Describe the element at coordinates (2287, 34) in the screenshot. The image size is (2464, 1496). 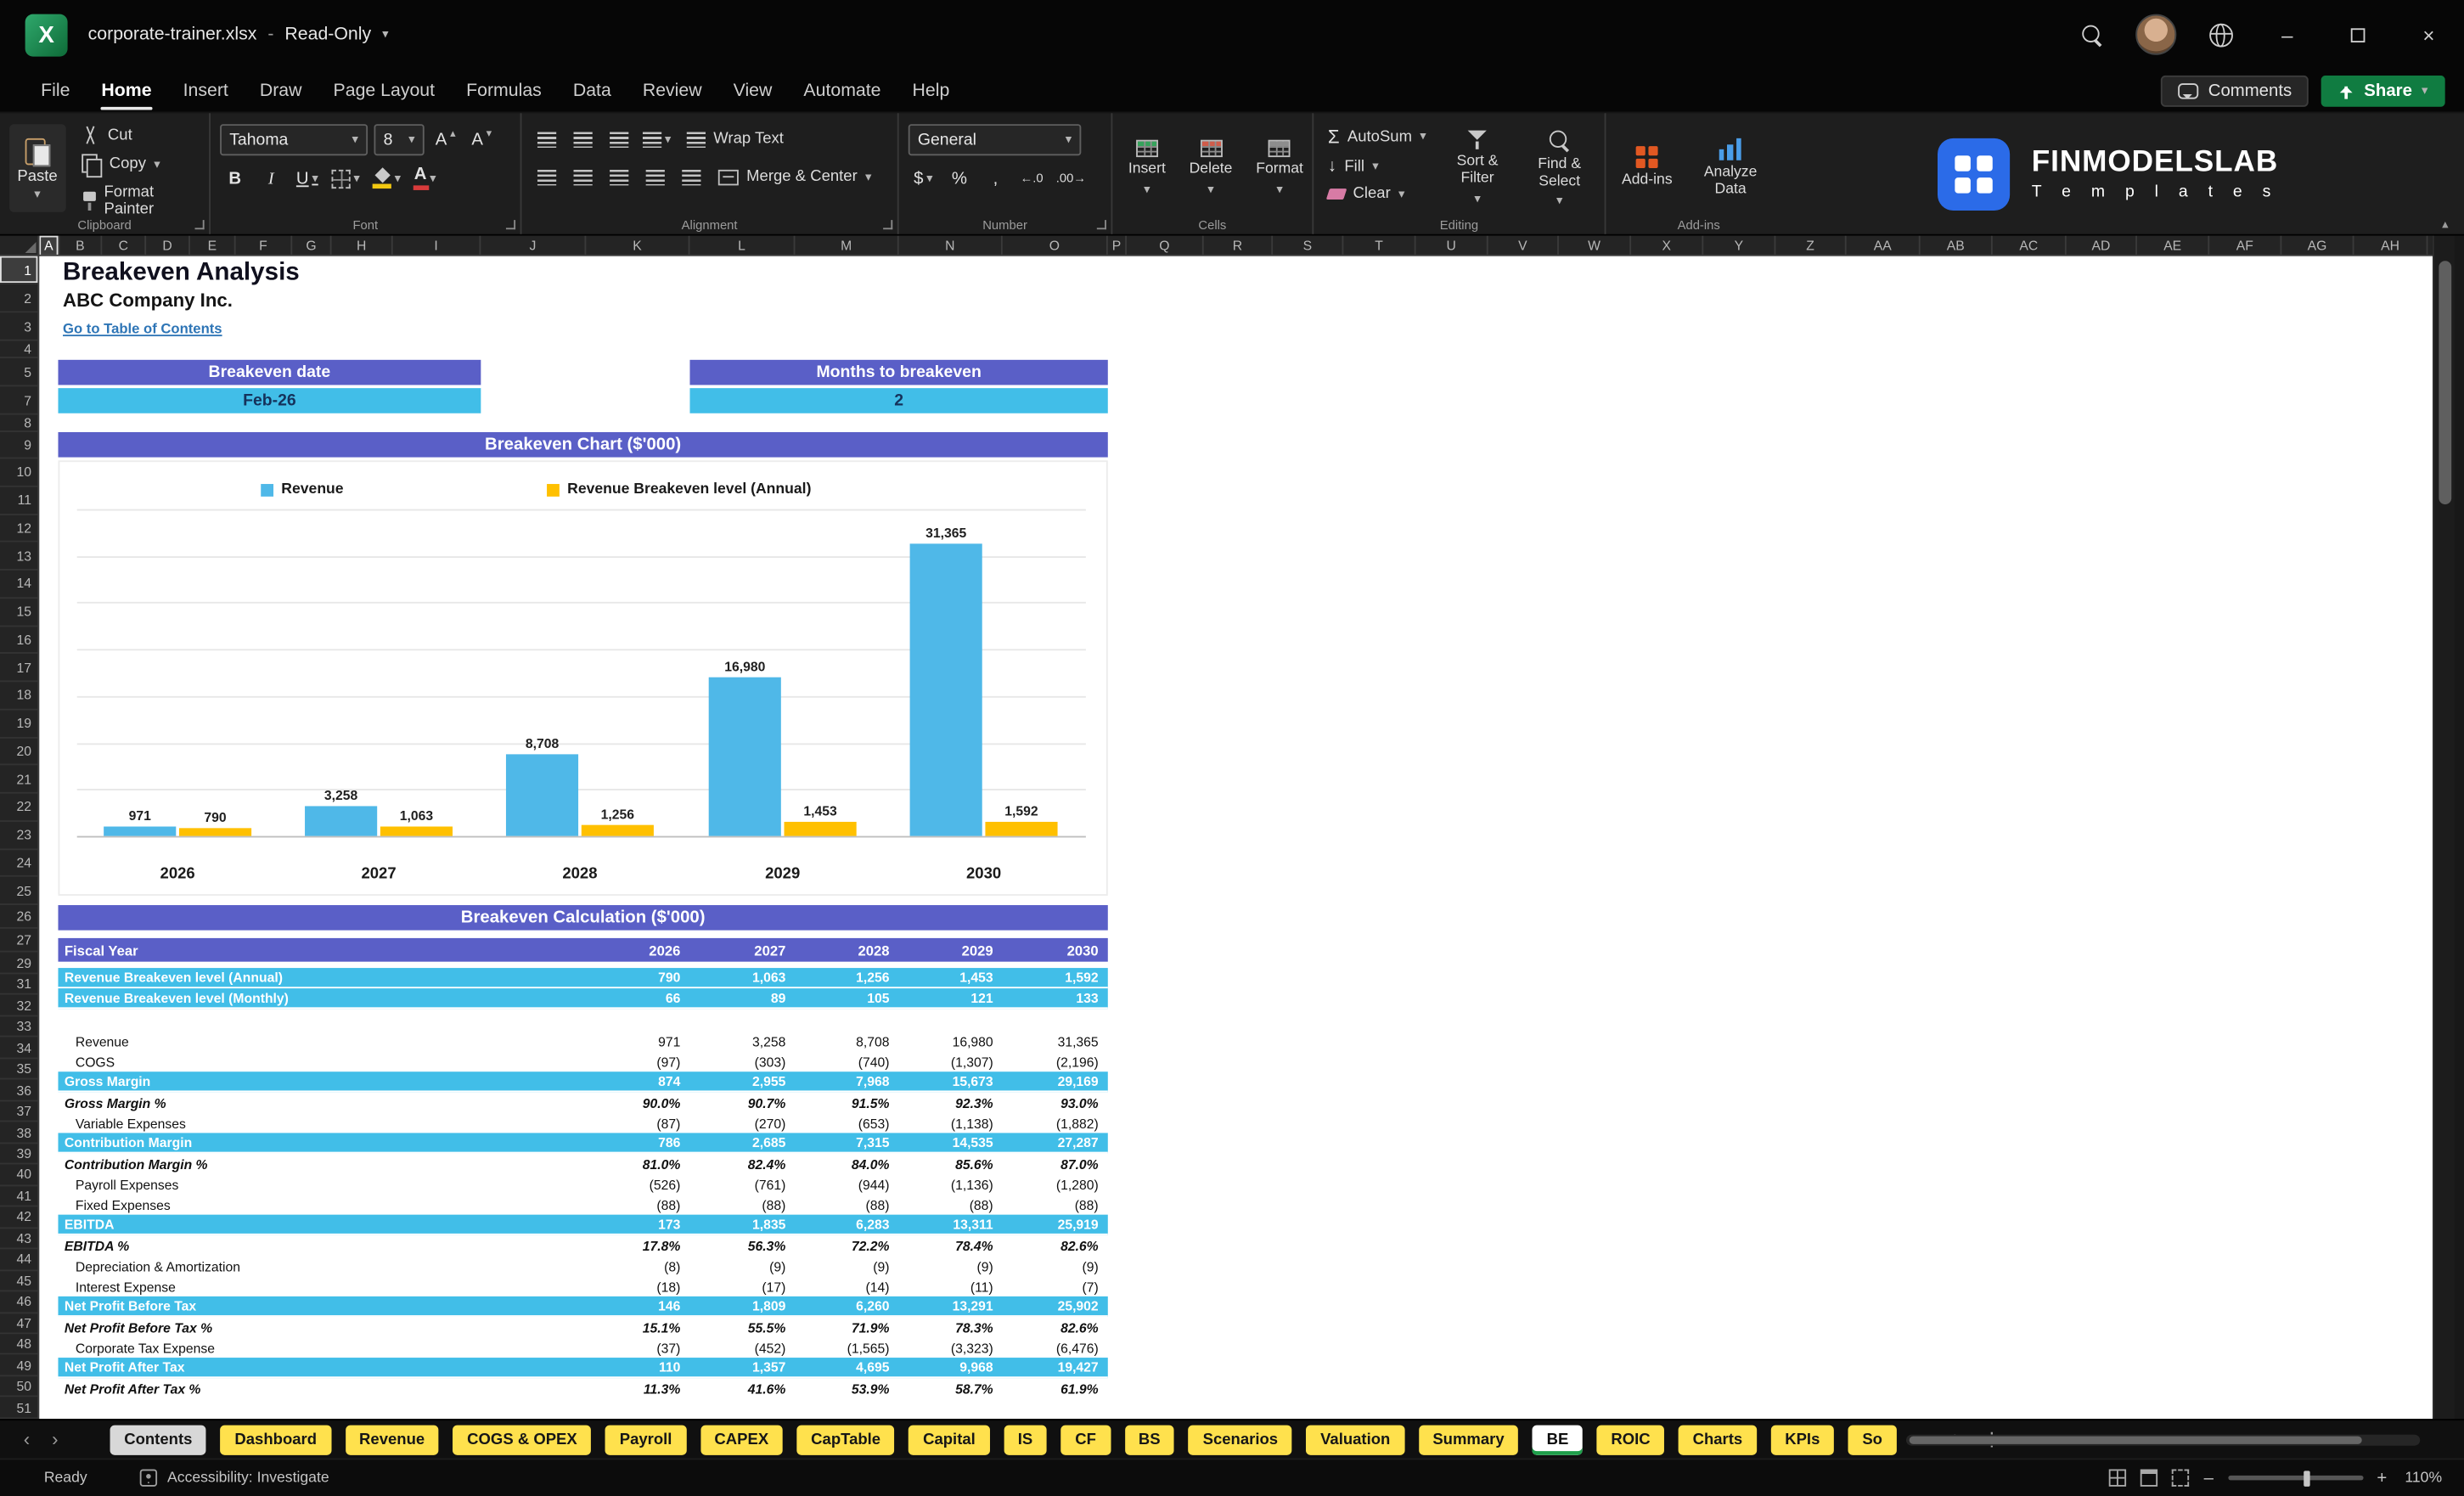
I see `minimize-button: –` at that location.